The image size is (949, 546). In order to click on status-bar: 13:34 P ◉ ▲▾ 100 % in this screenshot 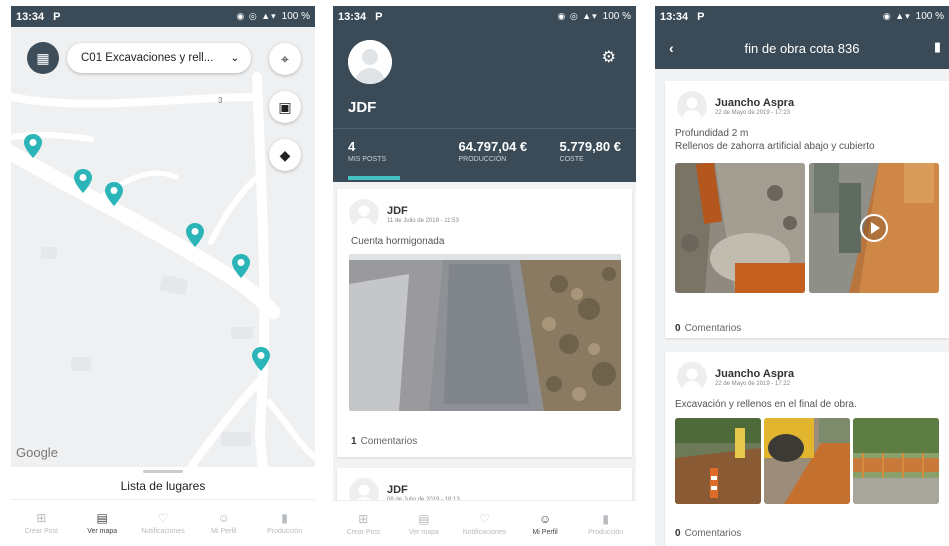, I will do `click(802, 16)`.